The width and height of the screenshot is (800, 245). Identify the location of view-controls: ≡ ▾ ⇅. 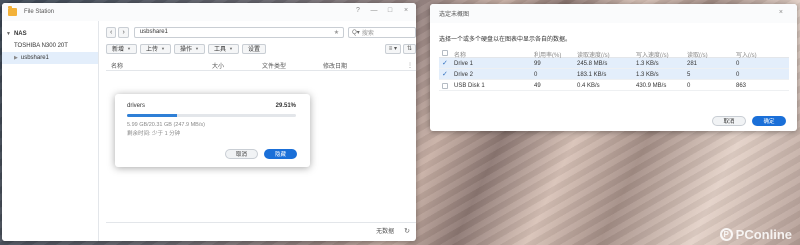
(400, 48).